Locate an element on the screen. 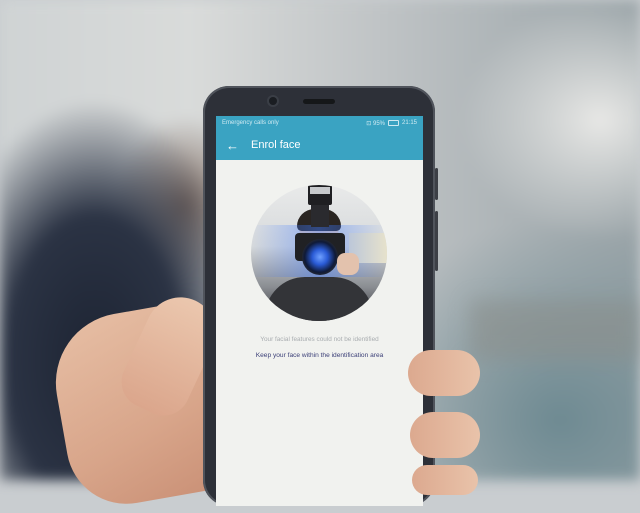  signal-text: ⊡ 95% is located at coordinates (375, 123).